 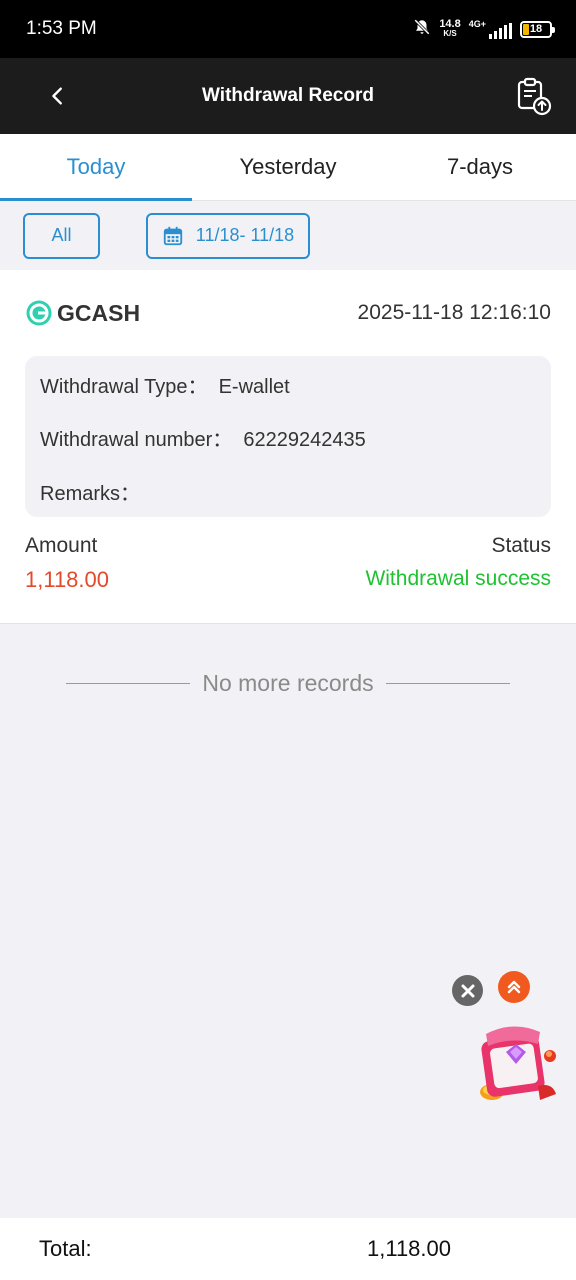 What do you see at coordinates (96, 167) in the screenshot?
I see `tab-today: Today` at bounding box center [96, 167].